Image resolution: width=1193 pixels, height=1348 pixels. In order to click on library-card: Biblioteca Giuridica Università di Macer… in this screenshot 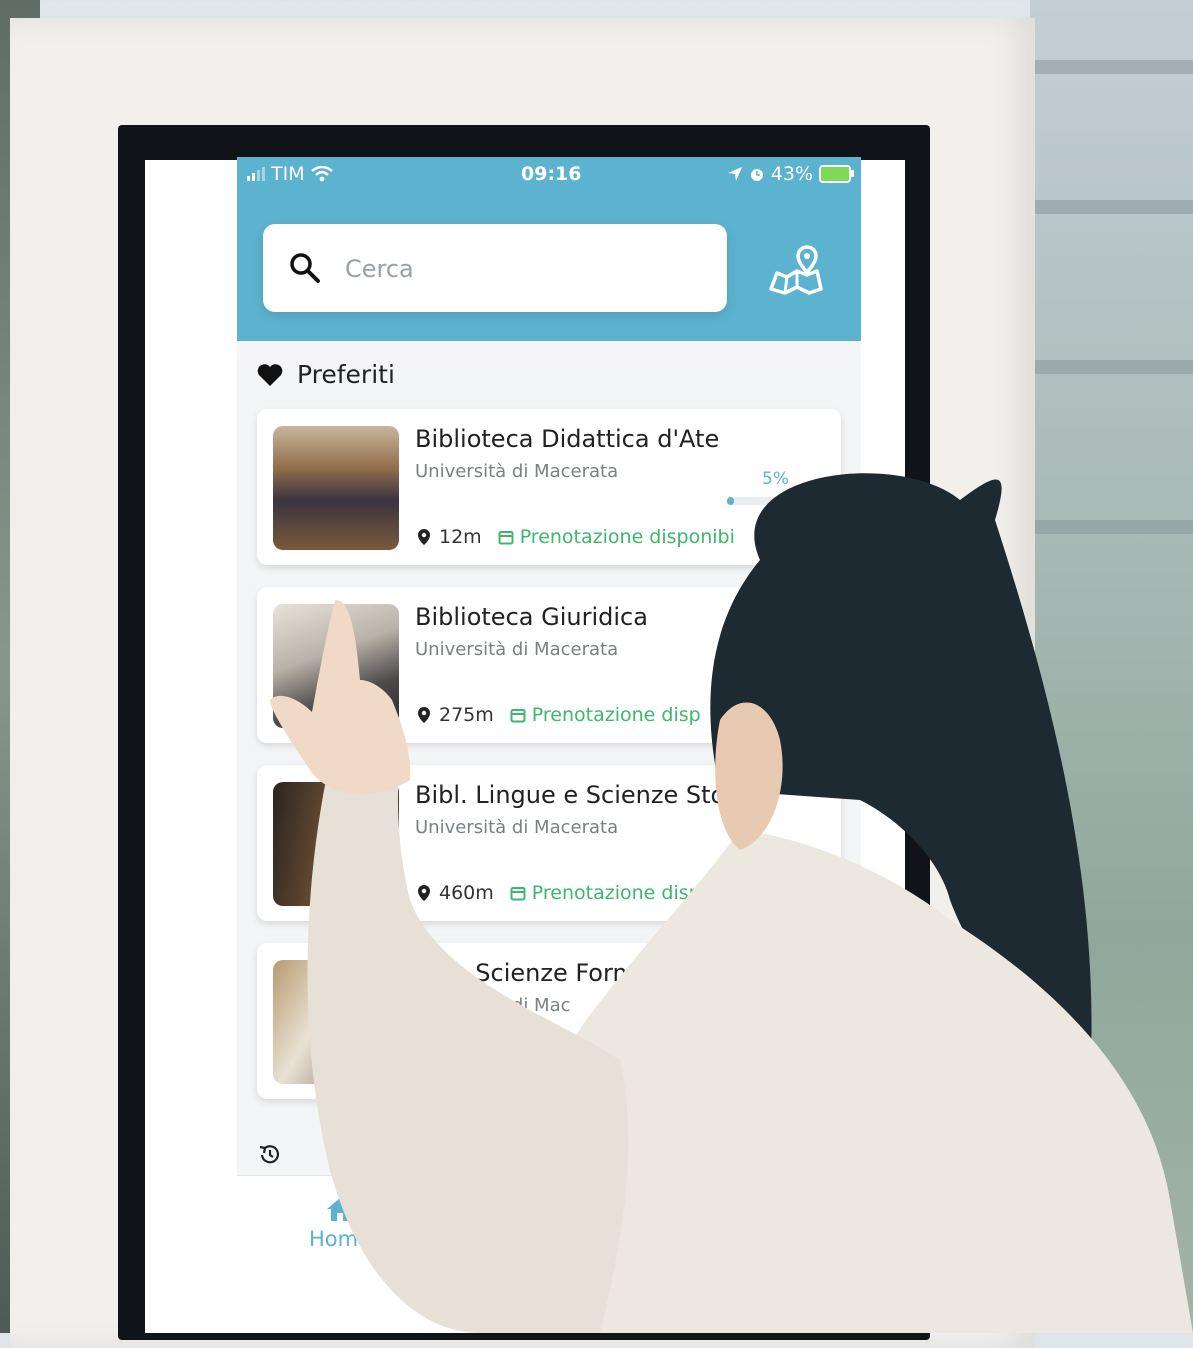, I will do `click(549, 665)`.